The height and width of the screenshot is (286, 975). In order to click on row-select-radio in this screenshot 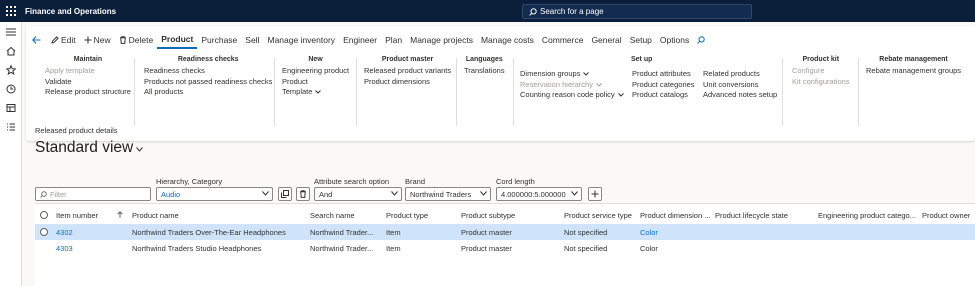, I will do `click(44, 232)`.